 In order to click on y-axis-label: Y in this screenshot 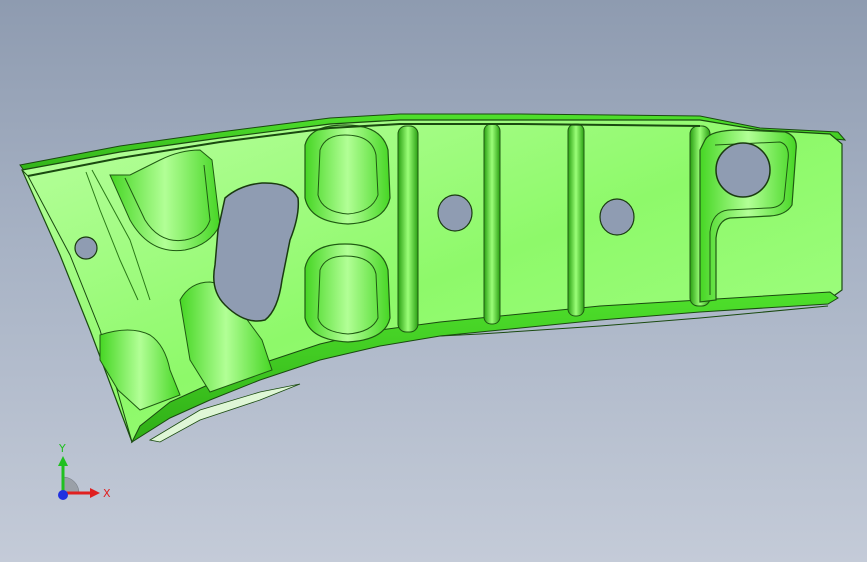, I will do `click(62, 448)`.